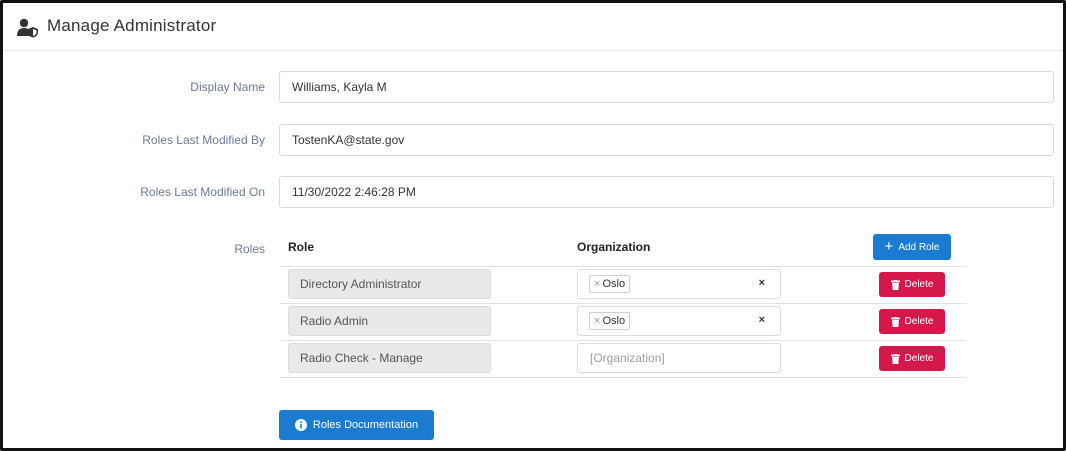 The image size is (1066, 451). I want to click on role-name-field: Radio Check - Manage, so click(389, 358).